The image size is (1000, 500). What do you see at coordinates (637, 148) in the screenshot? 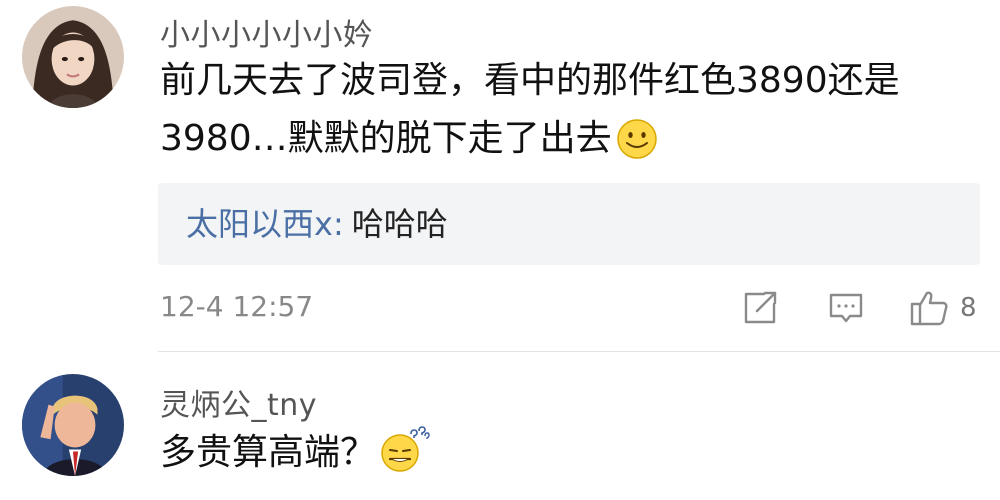
I see `smile-emoji-icon` at bounding box center [637, 148].